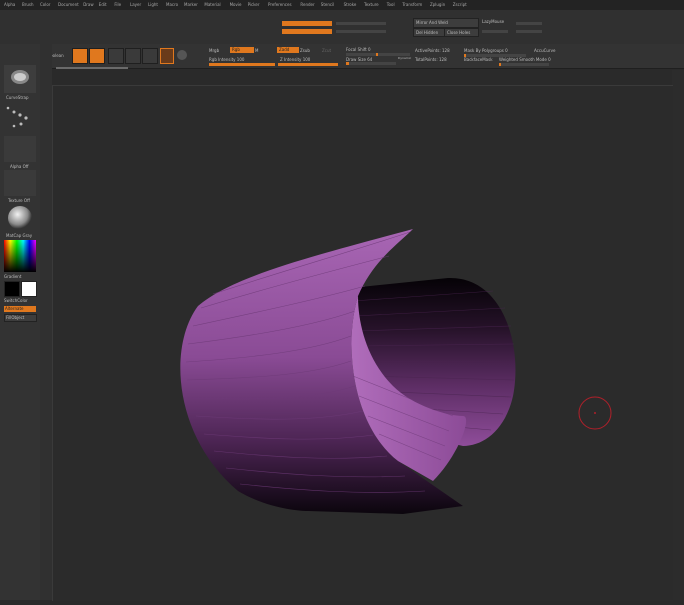 This screenshot has height=605, width=684. I want to click on menu-item: Light, so click(153, 5).